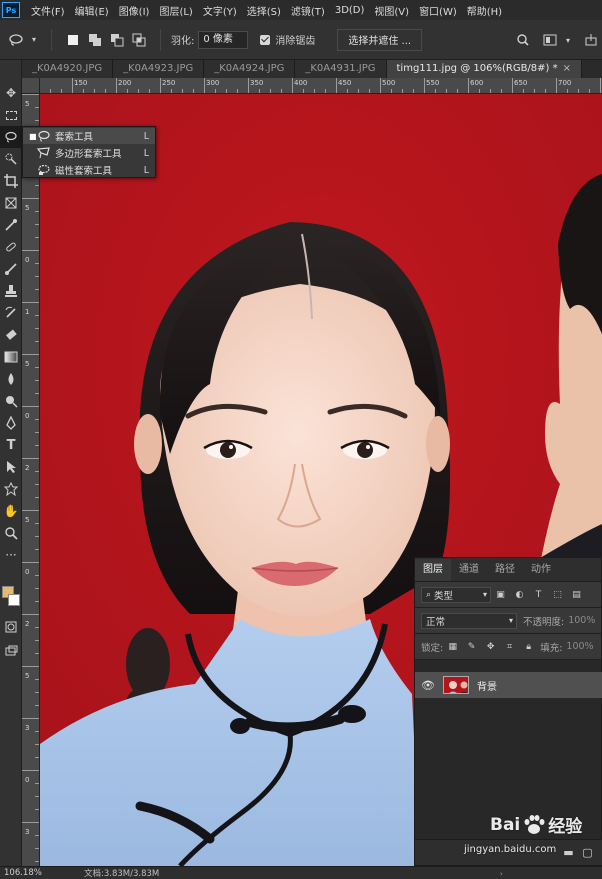  I want to click on tab-paths: 路径, so click(505, 570).